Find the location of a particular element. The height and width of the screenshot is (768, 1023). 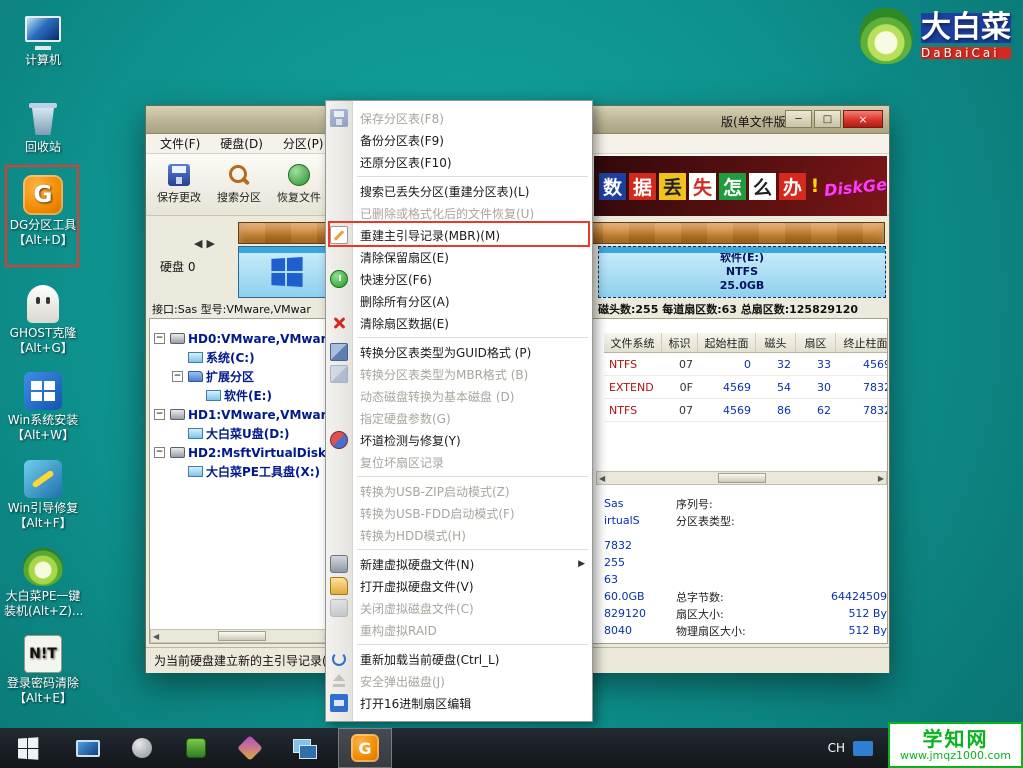

menu-item-quick-partition: 快速分区(F6) is located at coordinates (459, 279).